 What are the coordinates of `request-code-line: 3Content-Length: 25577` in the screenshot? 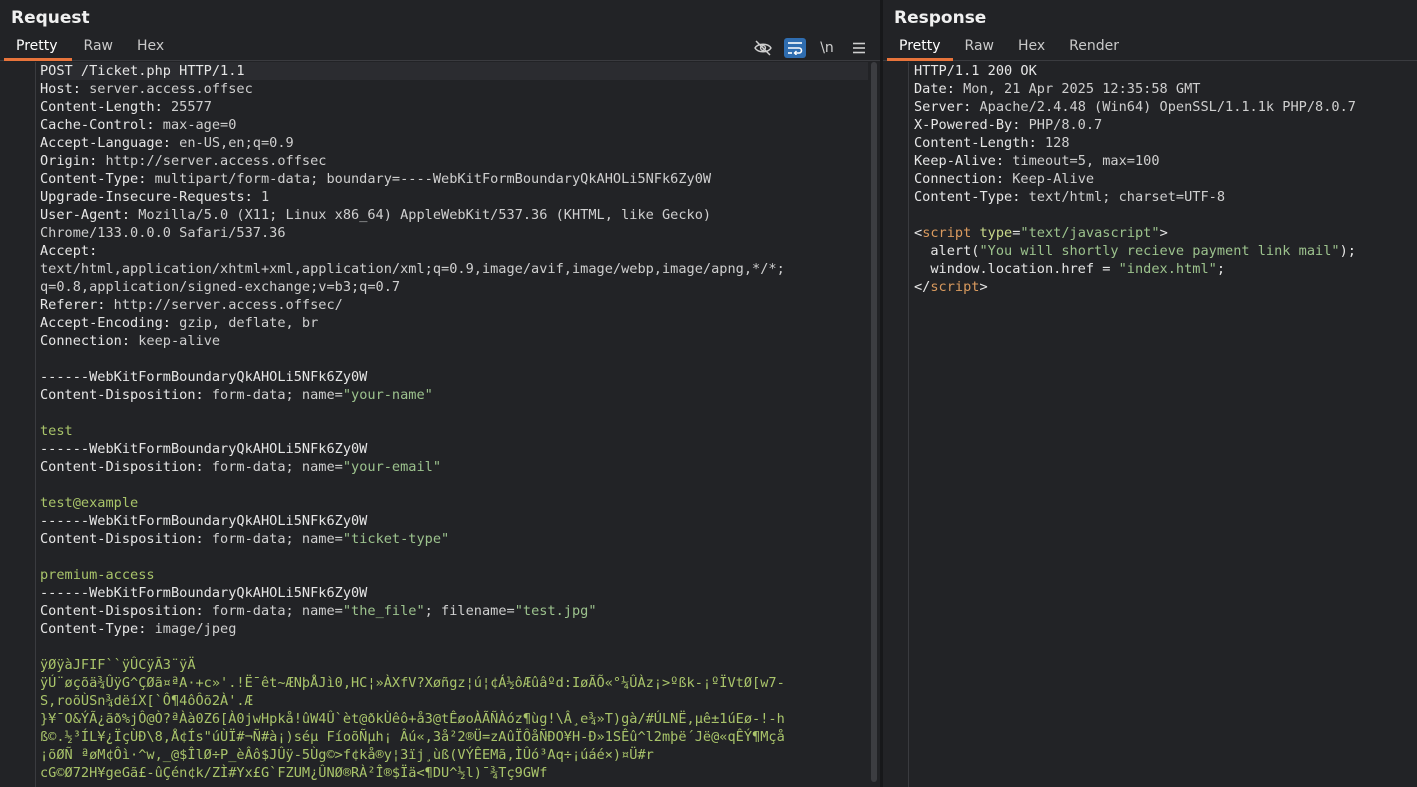 It's located at (454, 107).